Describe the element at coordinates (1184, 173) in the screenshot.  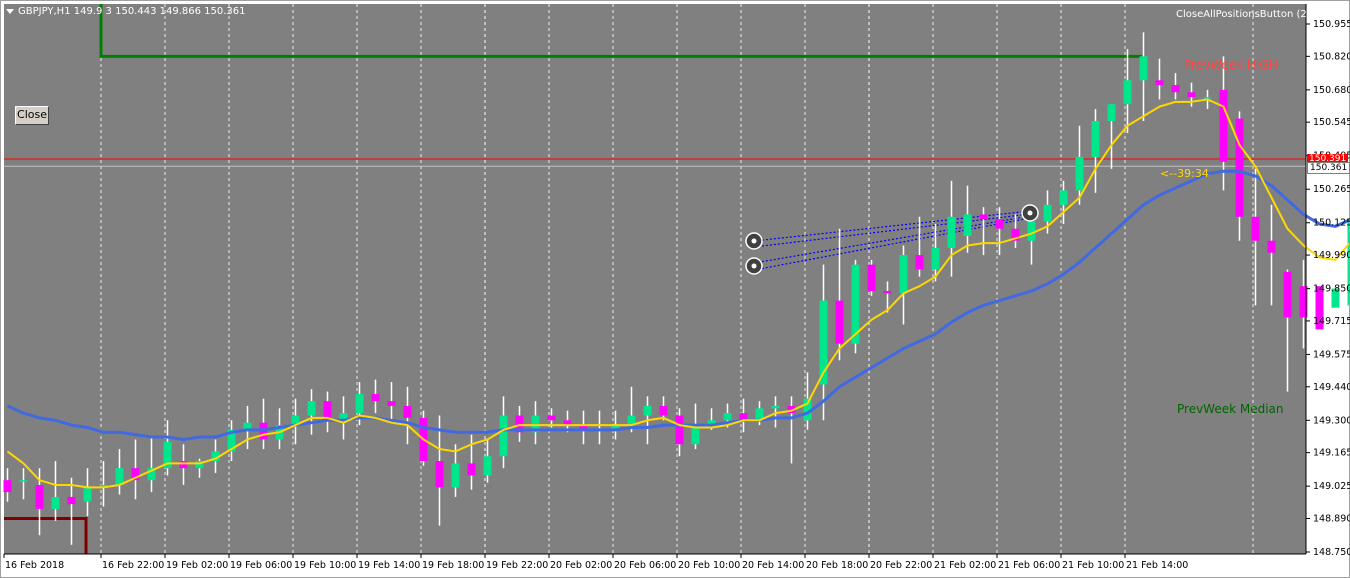
I see `candle-countdown: <--39:34` at that location.